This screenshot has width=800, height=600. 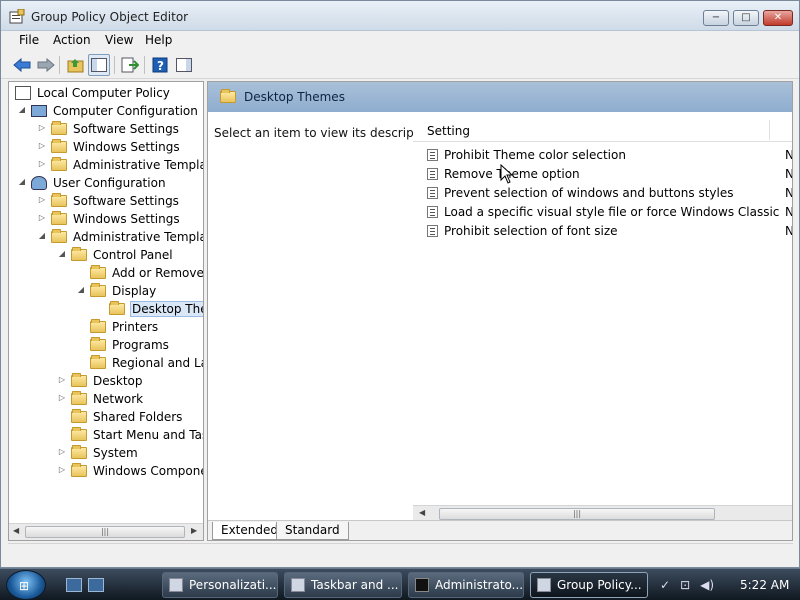 What do you see at coordinates (115, 201) in the screenshot?
I see `tree-item-user-software-settings: Software Settings` at bounding box center [115, 201].